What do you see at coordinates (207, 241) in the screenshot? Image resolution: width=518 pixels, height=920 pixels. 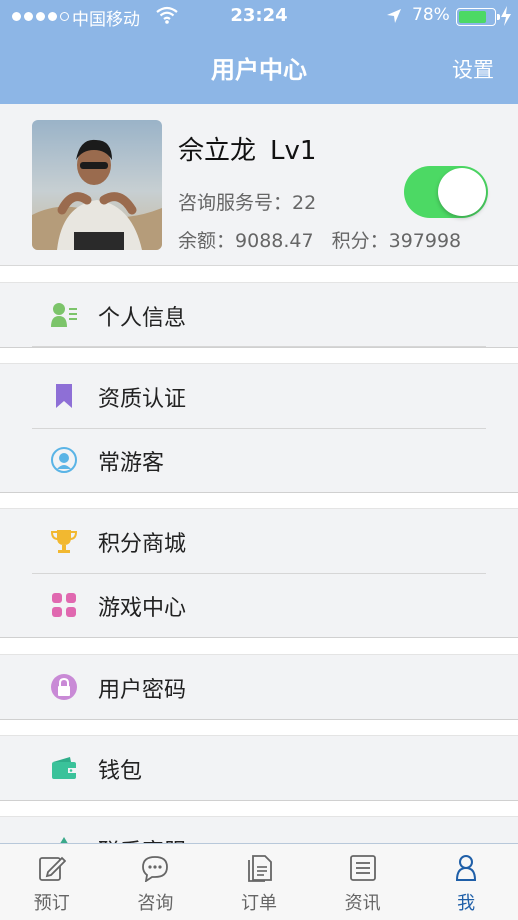 I see `balance-label: 余额：` at bounding box center [207, 241].